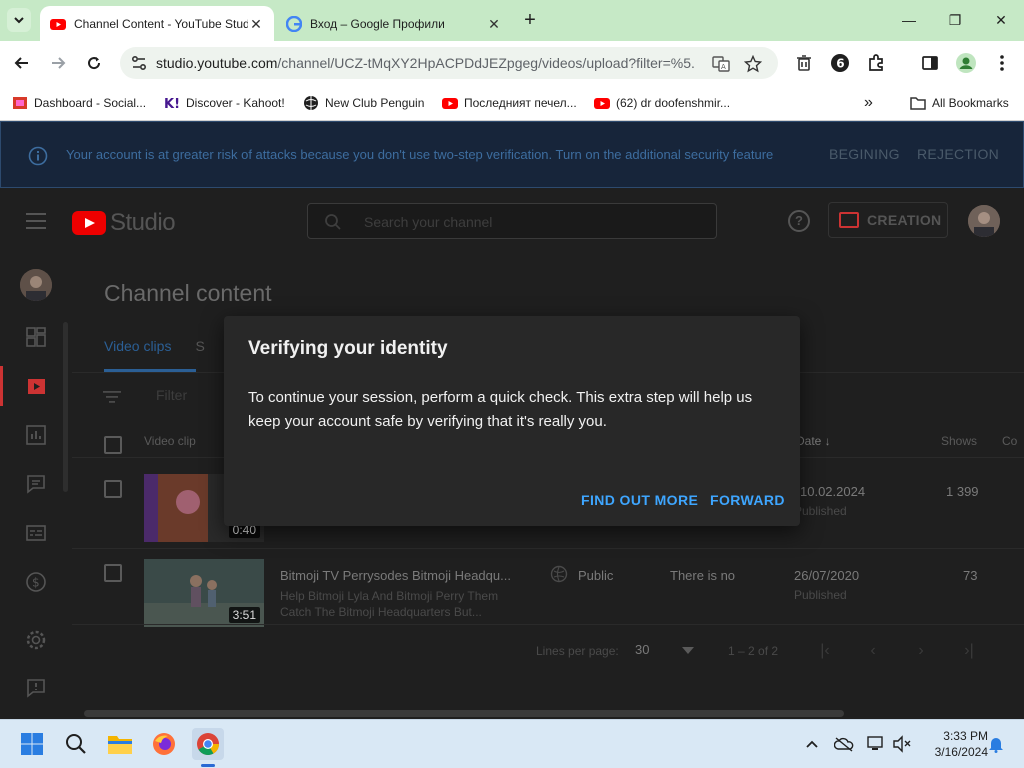 This screenshot has height=768, width=1024. I want to click on tab-video-clips: Video clips, so click(137, 354).